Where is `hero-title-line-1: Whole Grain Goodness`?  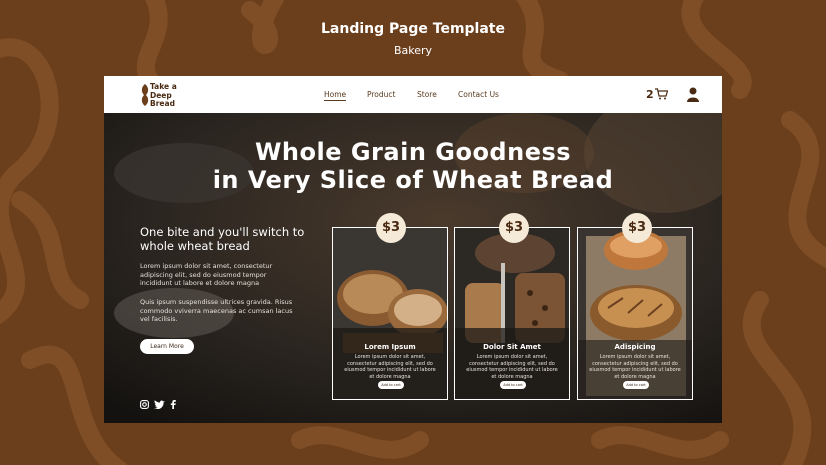
hero-title-line-1: Whole Grain Goodness is located at coordinates (413, 152).